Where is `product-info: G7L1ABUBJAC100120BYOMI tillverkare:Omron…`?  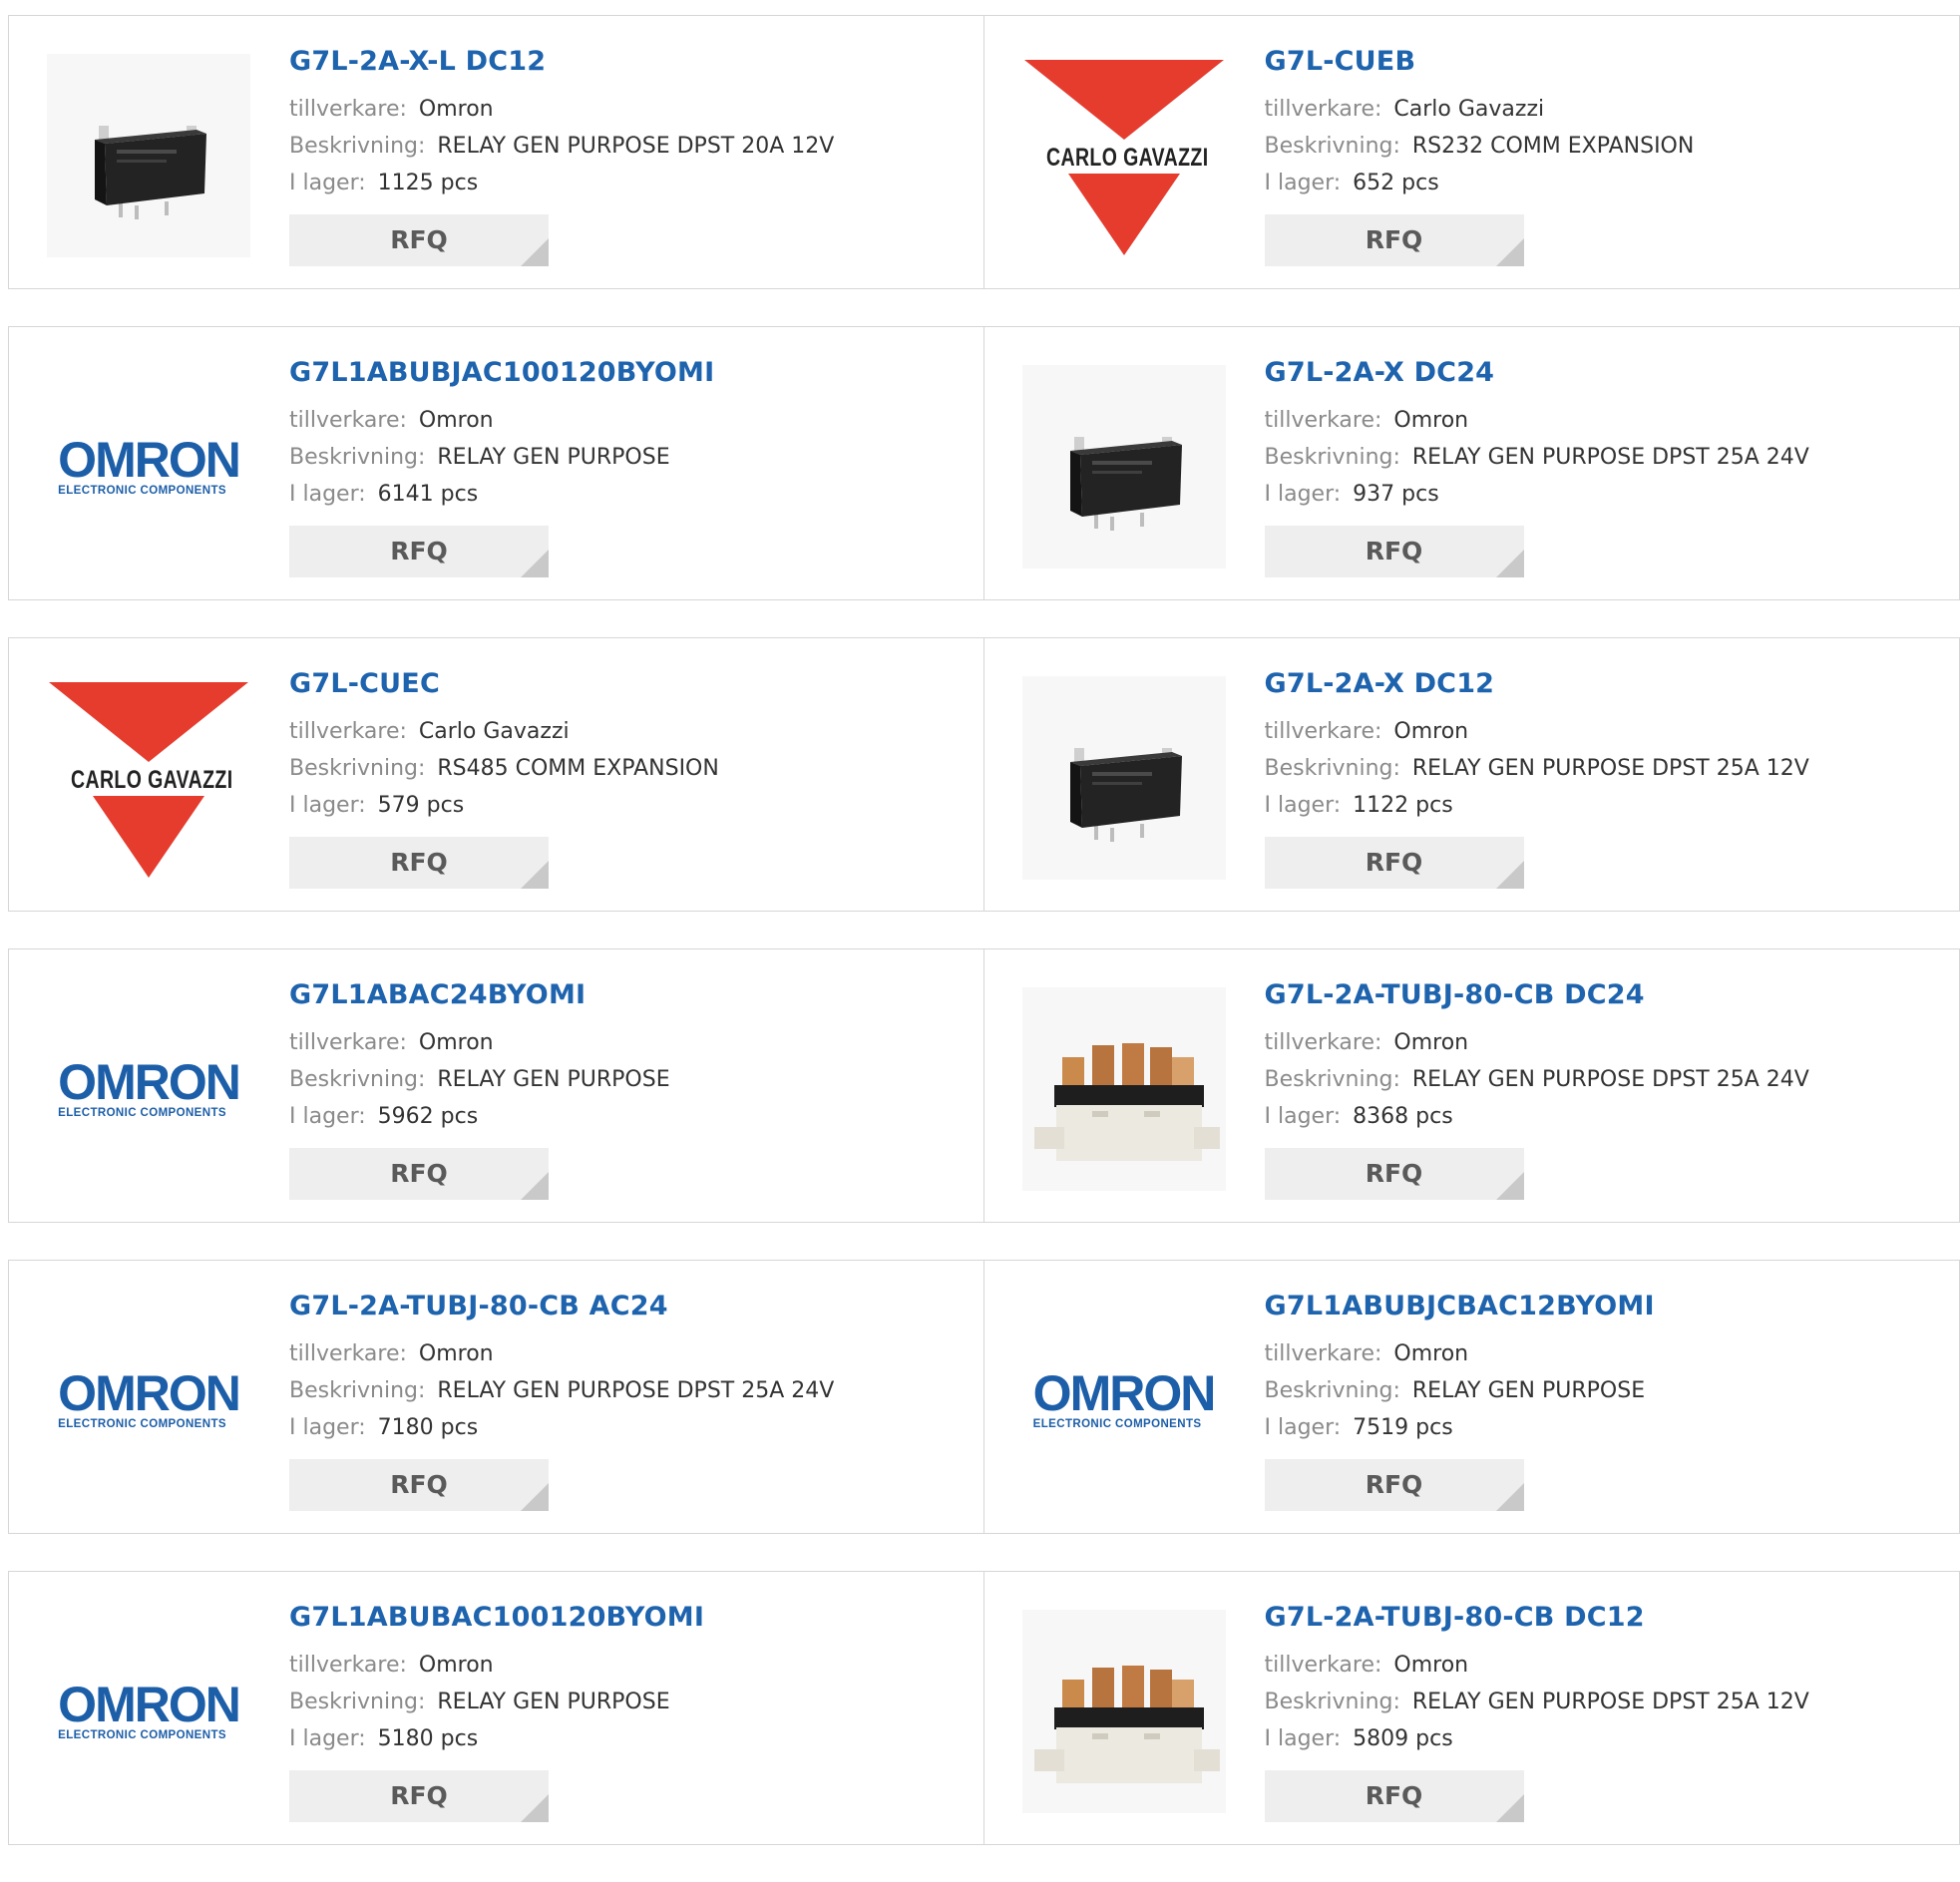 product-info: G7L1ABUBJAC100120BYOMI tillverkare:Omron… is located at coordinates (502, 467).